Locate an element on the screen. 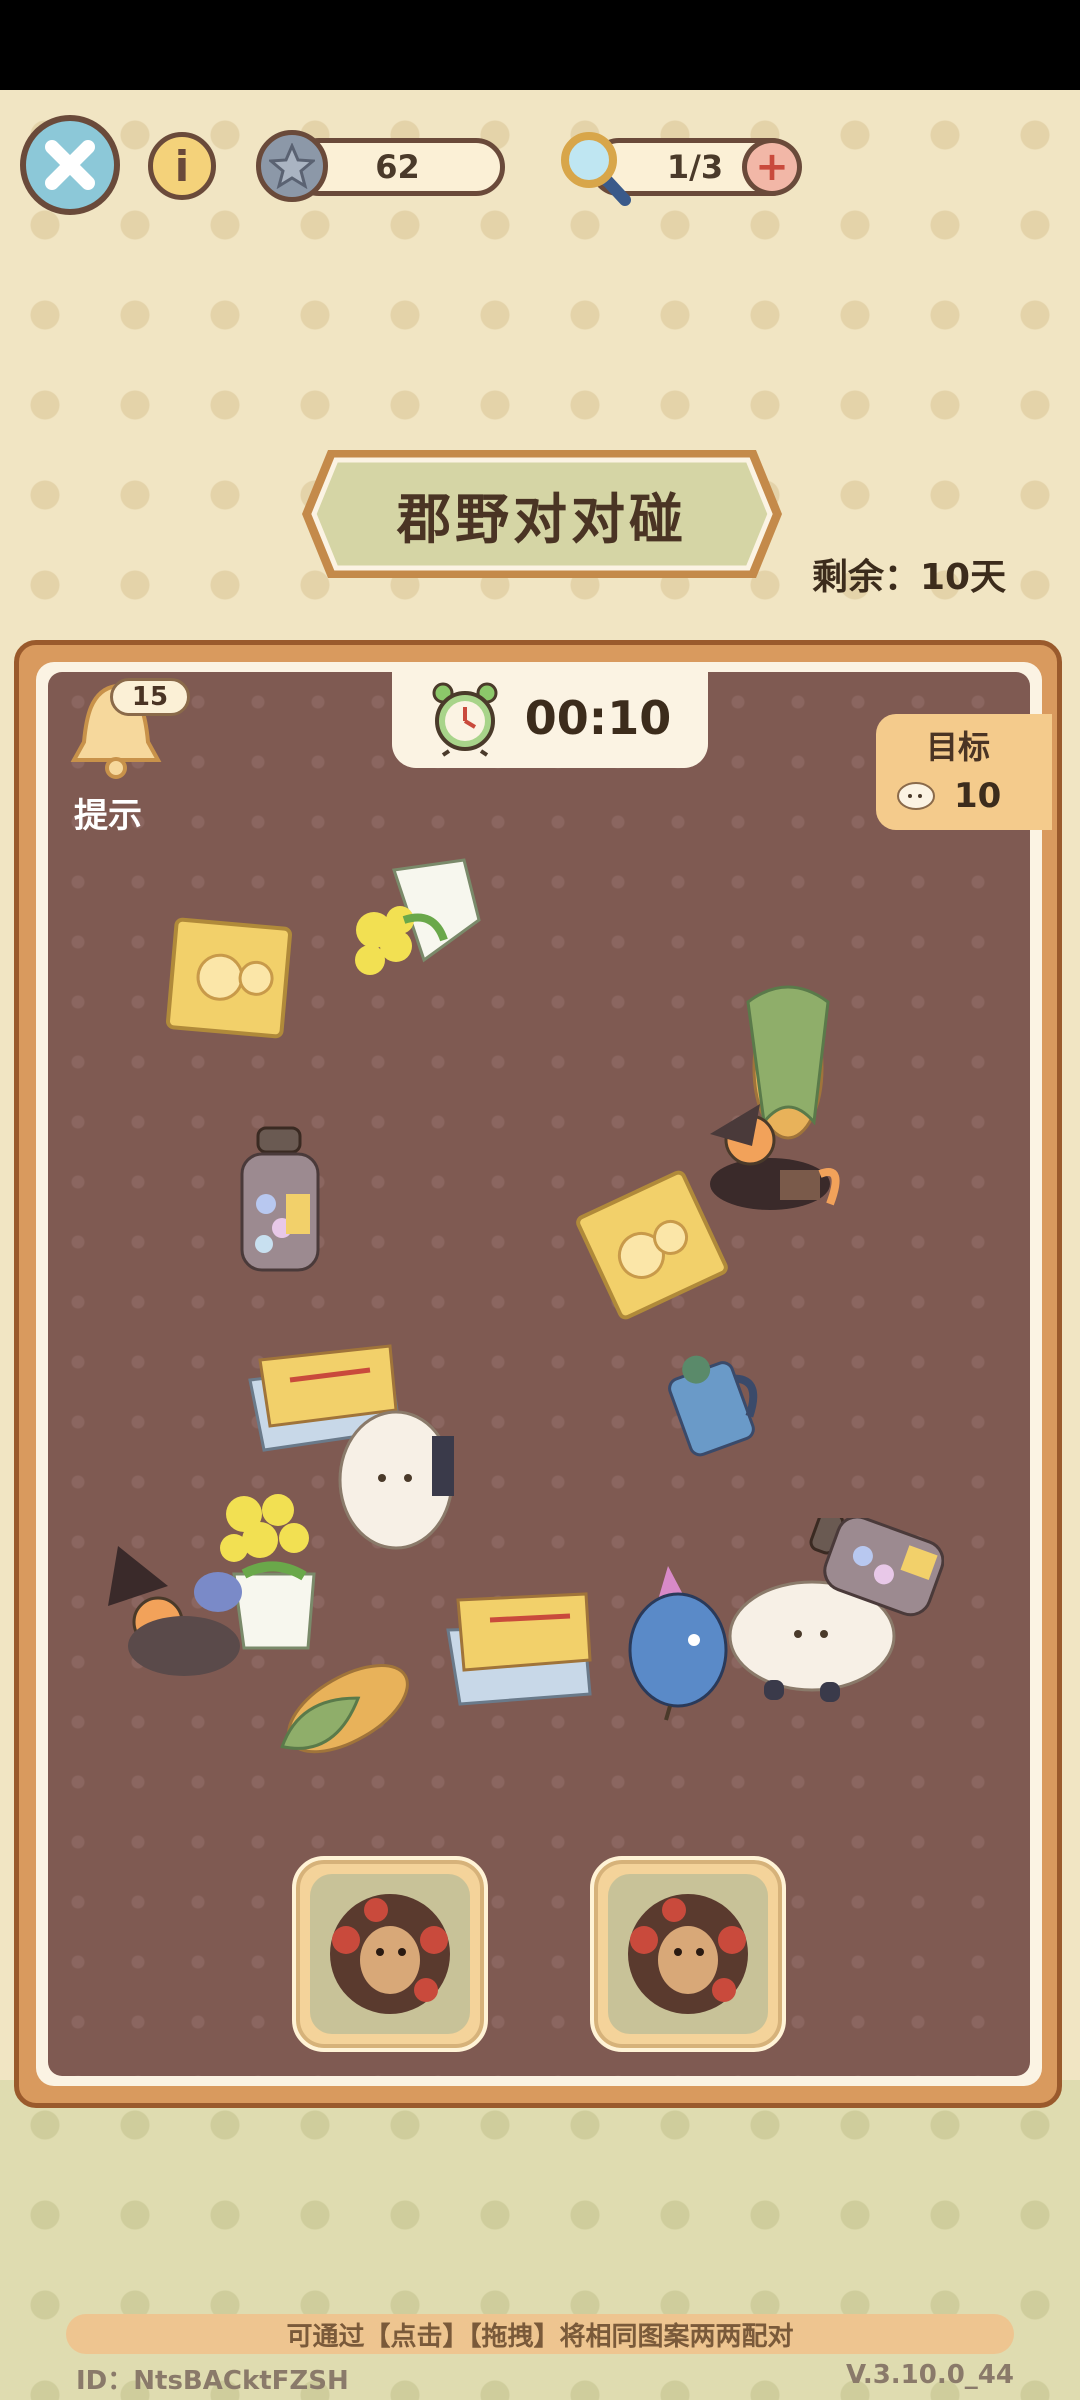  blue-mug-tile is located at coordinates (719, 1406).